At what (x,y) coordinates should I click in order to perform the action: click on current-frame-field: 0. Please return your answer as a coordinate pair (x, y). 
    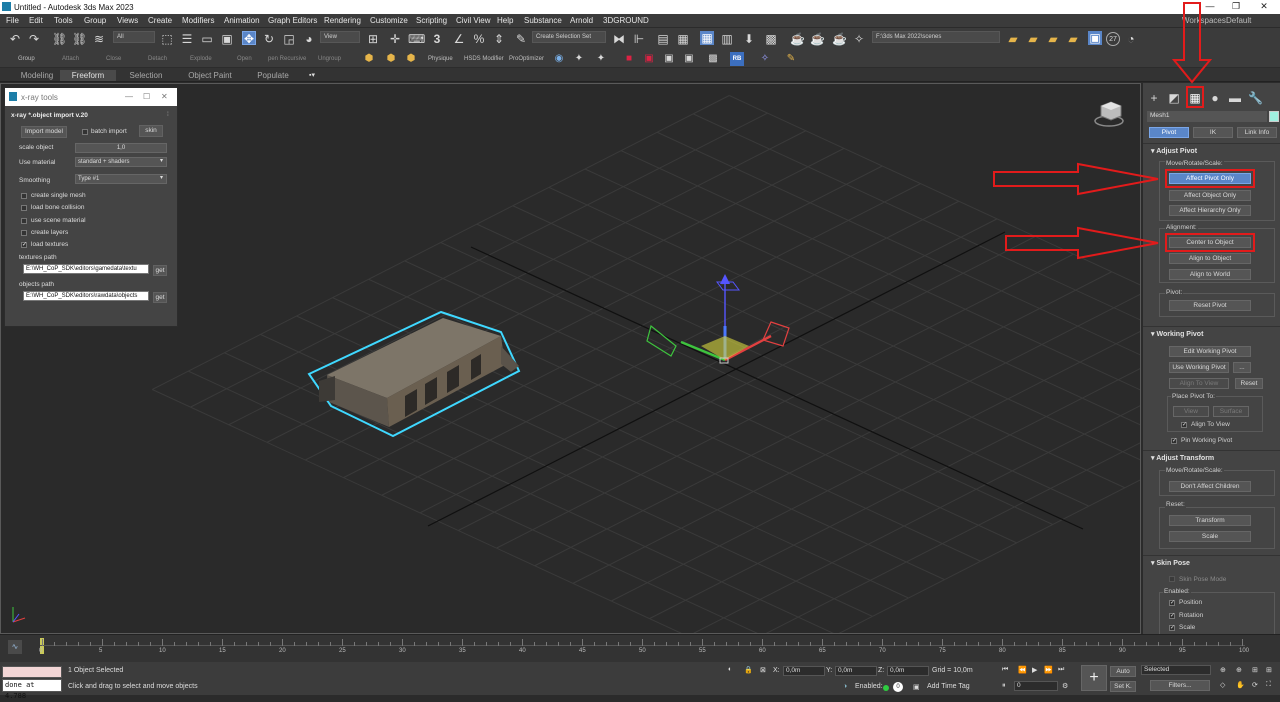
    Looking at the image, I should click on (1036, 686).